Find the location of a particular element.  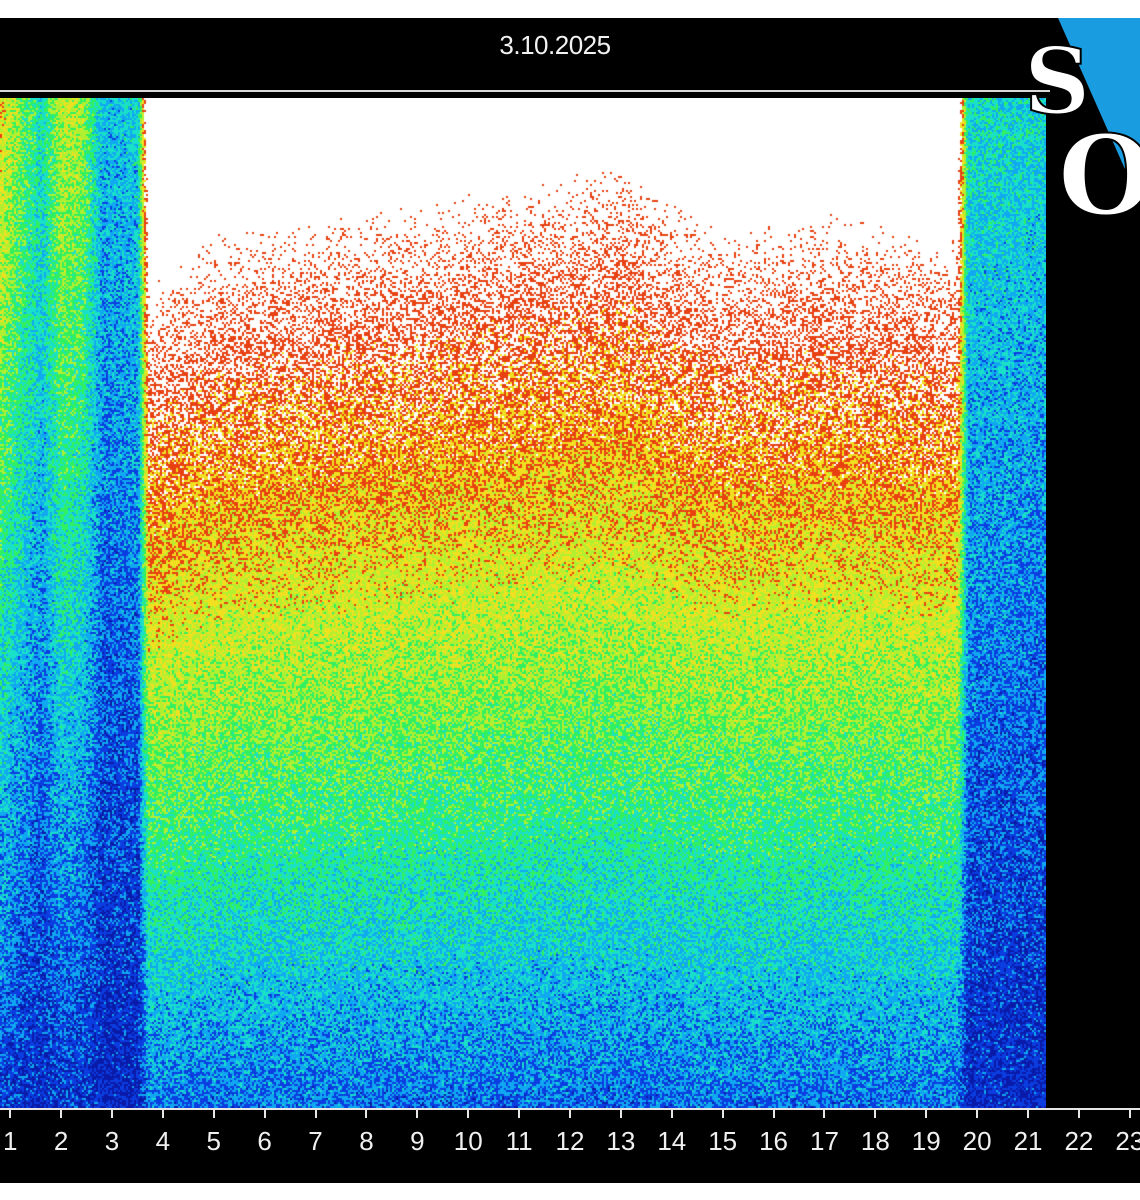

x-tick-label: 8 is located at coordinates (366, 1141).